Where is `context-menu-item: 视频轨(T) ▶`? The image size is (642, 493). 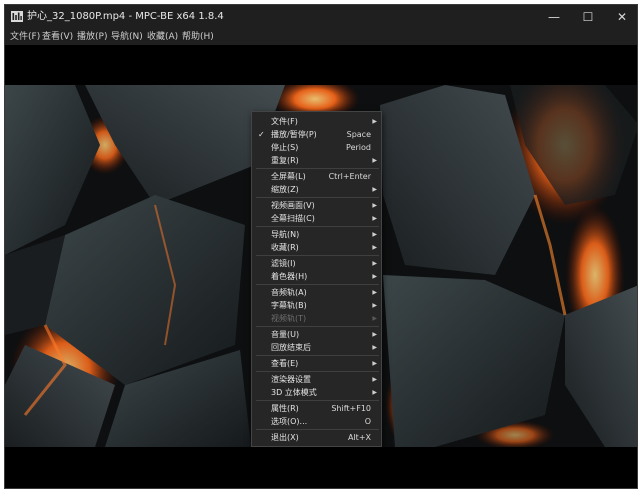
context-menu-item: 视频轨(T) ▶ is located at coordinates (316, 318).